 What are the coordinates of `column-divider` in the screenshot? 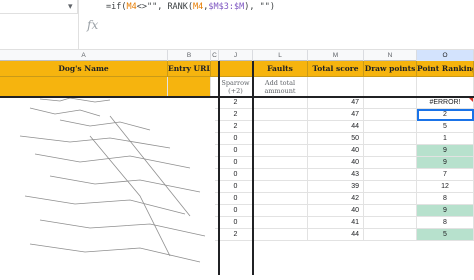 It's located at (253, 168).